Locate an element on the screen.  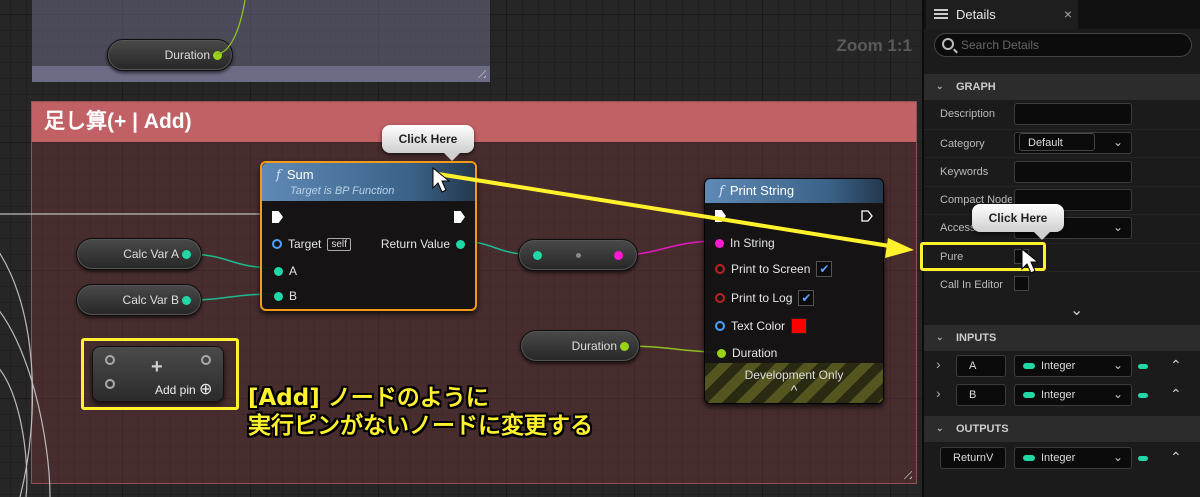
zoom-label: Zoom 1:1 is located at coordinates (874, 45).